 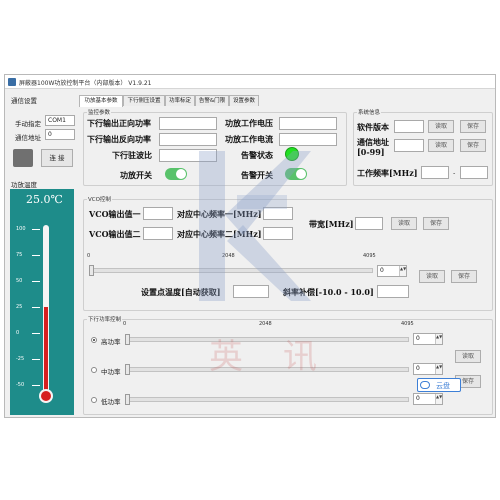 I want to click on vco-spinbox: 0 ▲▼, so click(x=392, y=271).